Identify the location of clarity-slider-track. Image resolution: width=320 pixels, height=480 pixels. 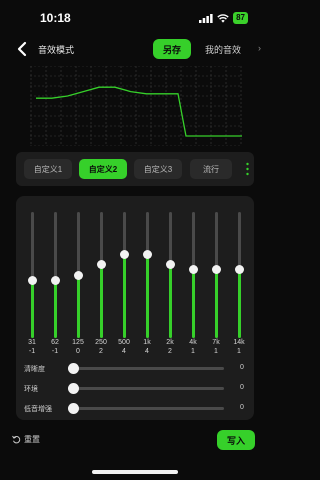
(146, 368).